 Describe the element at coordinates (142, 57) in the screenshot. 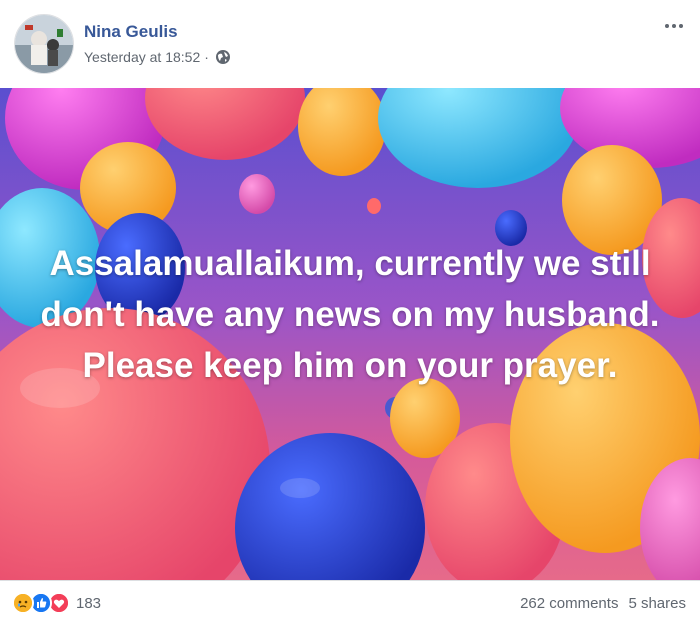

I see `post-timestamp: Yesterday at 18:52` at that location.